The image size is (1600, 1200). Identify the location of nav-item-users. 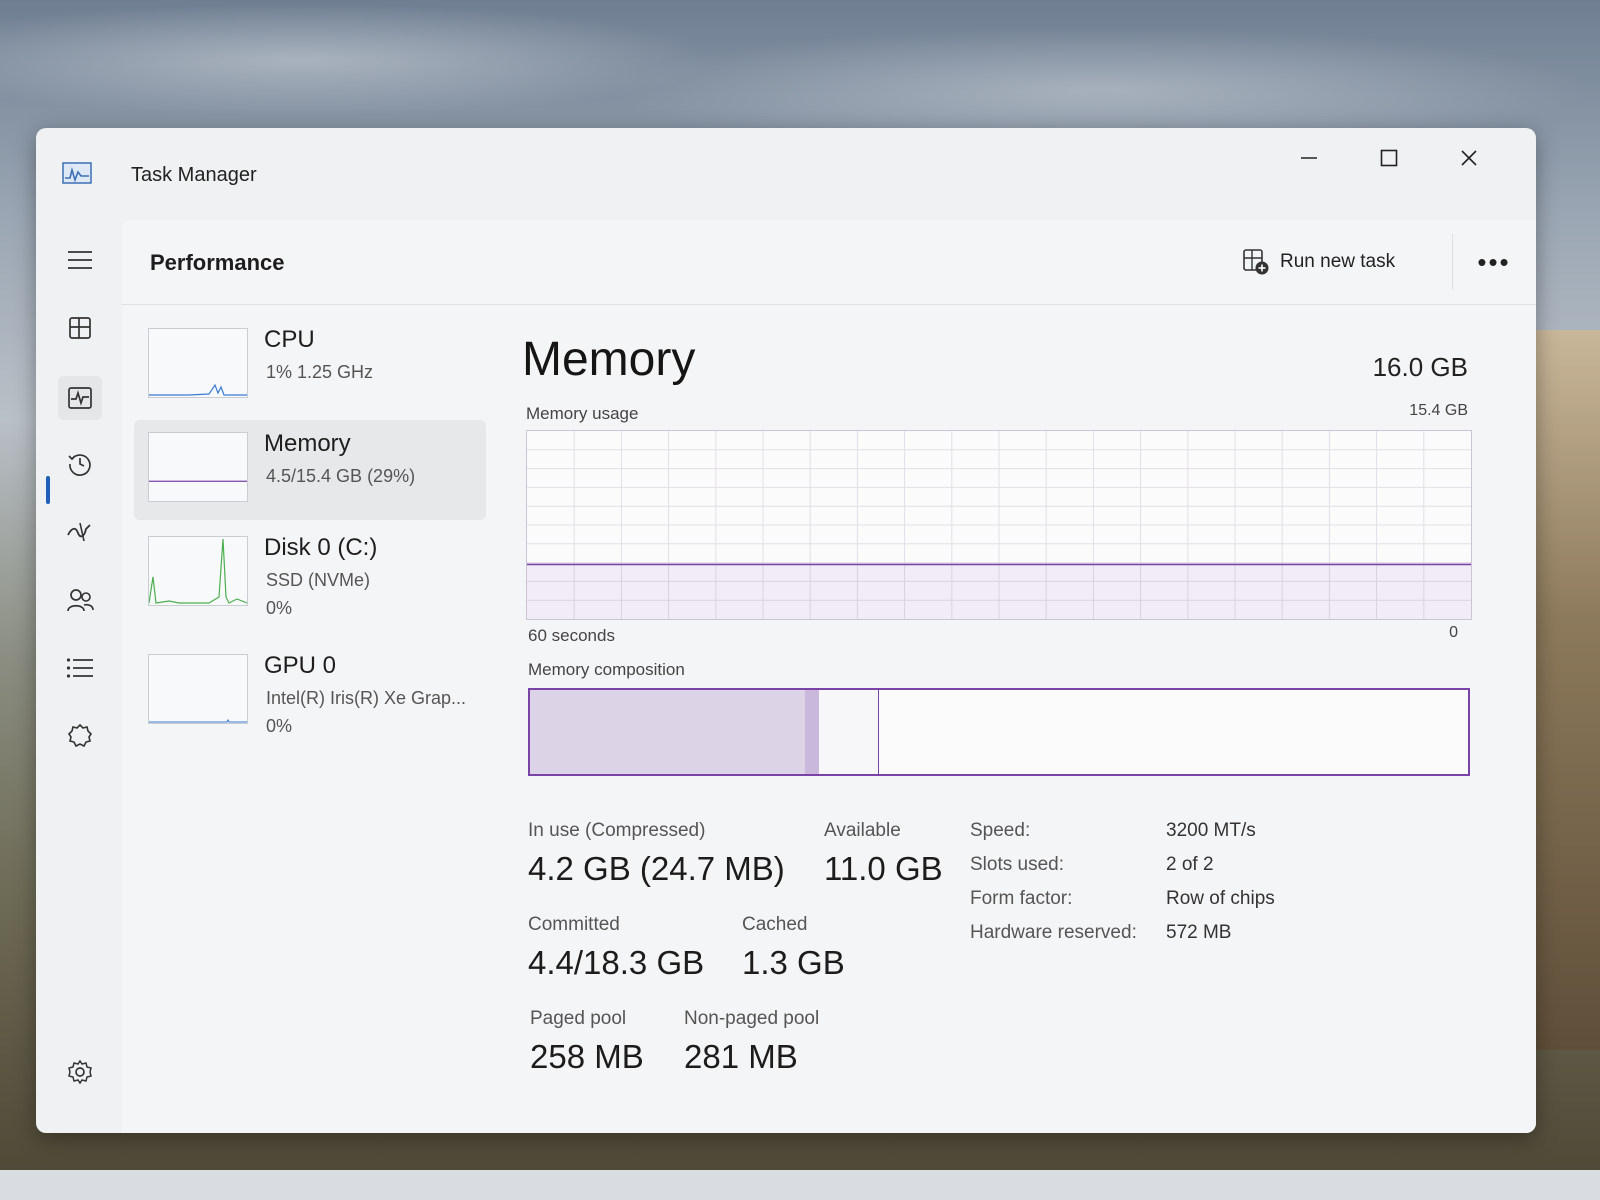
(80, 600).